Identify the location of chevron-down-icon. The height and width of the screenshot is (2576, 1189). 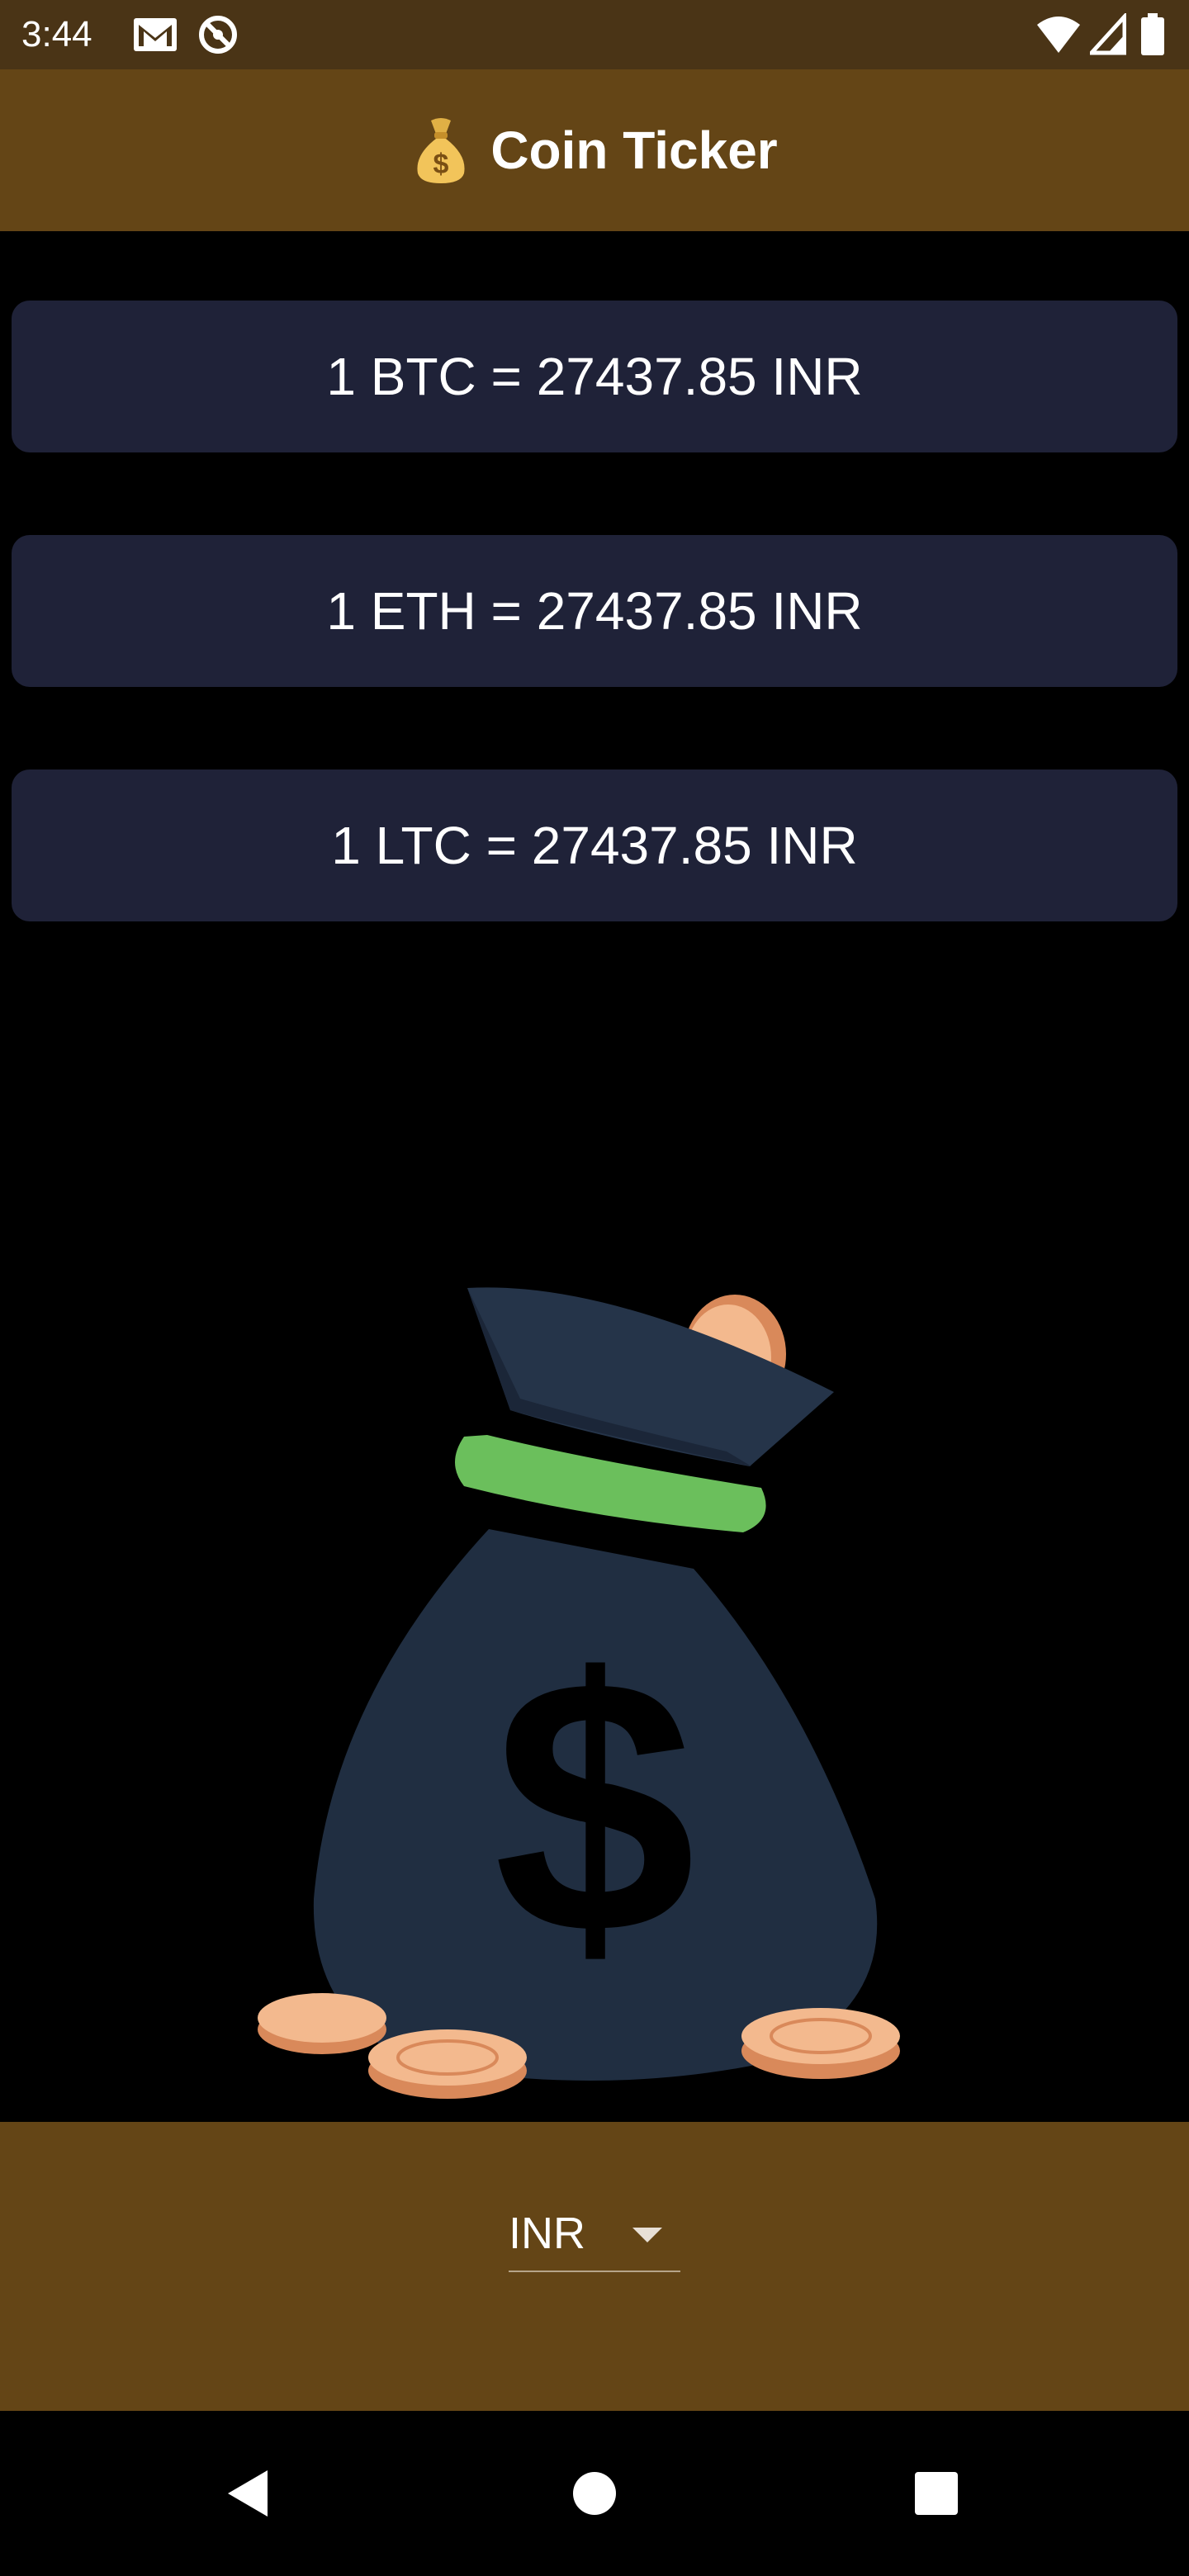
(647, 2235).